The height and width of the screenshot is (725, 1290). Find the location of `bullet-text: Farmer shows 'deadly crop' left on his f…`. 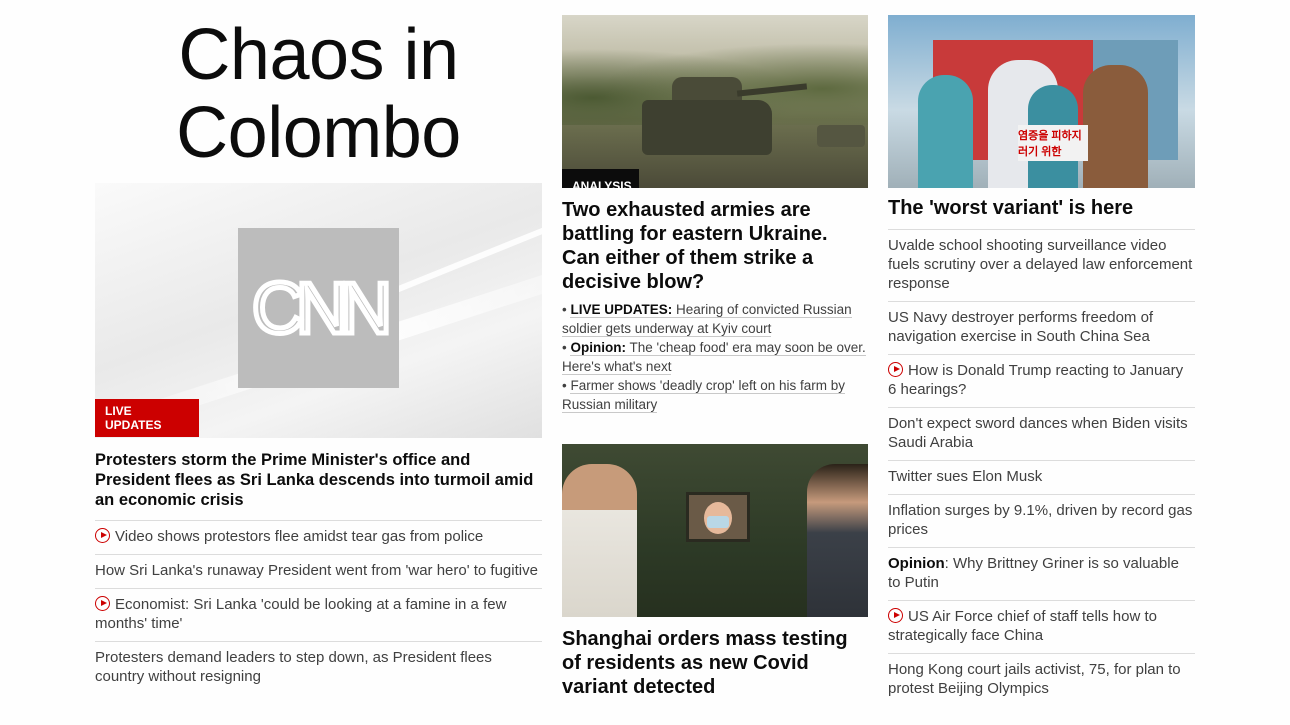

bullet-text: Farmer shows 'deadly crop' left on his f… is located at coordinates (703, 395).